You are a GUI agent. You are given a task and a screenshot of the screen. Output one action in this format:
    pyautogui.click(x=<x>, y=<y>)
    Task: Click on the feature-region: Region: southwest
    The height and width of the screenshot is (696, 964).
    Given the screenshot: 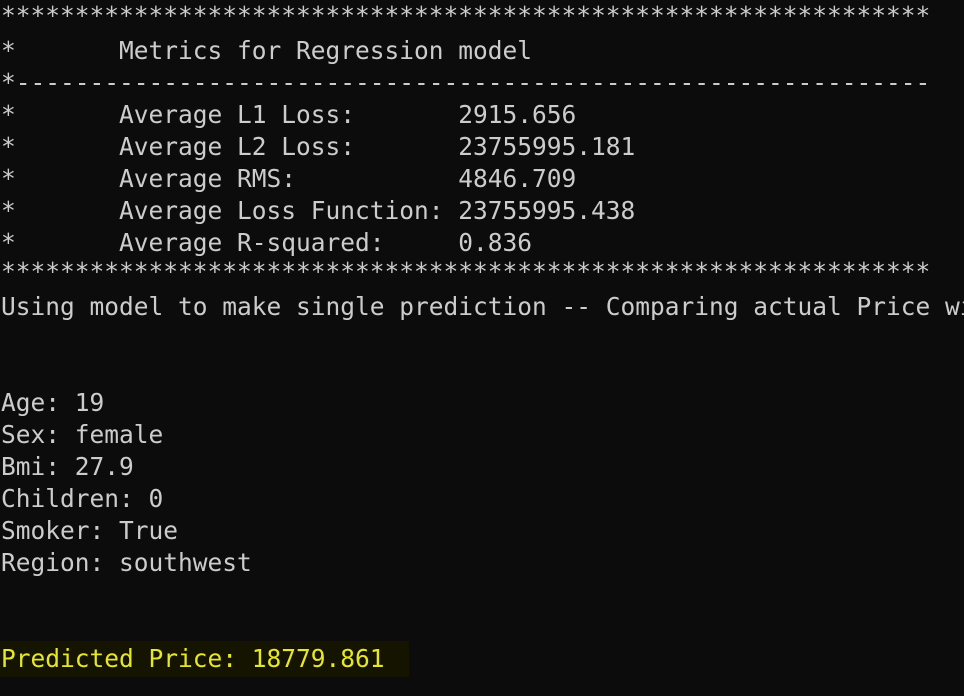 What is the action you would take?
    pyautogui.click(x=126, y=562)
    